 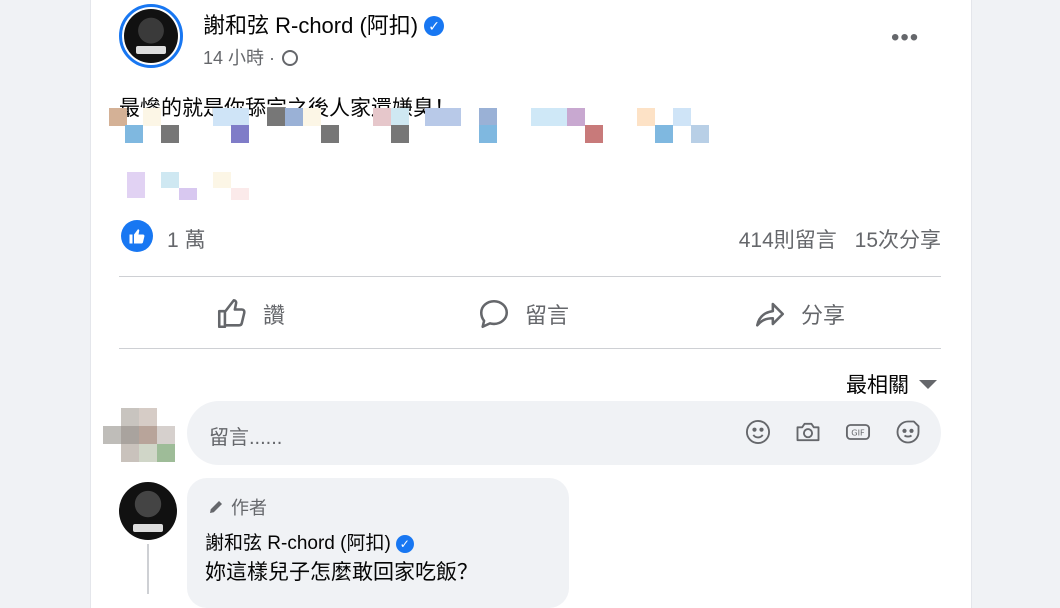 What do you see at coordinates (833, 432) in the screenshot?
I see `comment-tools: GIF` at bounding box center [833, 432].